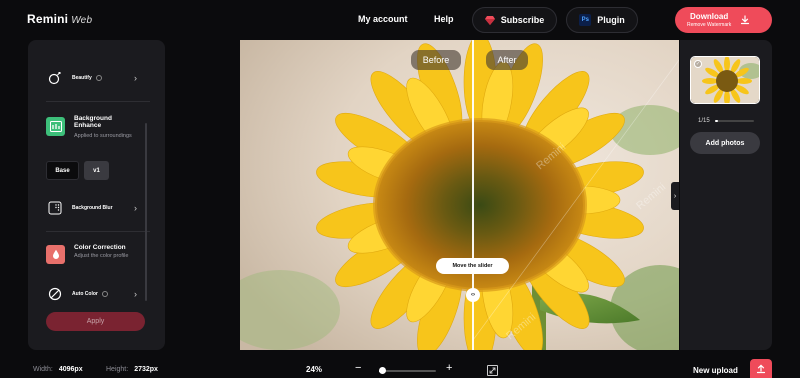 The height and width of the screenshot is (378, 800). I want to click on compare-slider-handle: ‹›, so click(473, 295).